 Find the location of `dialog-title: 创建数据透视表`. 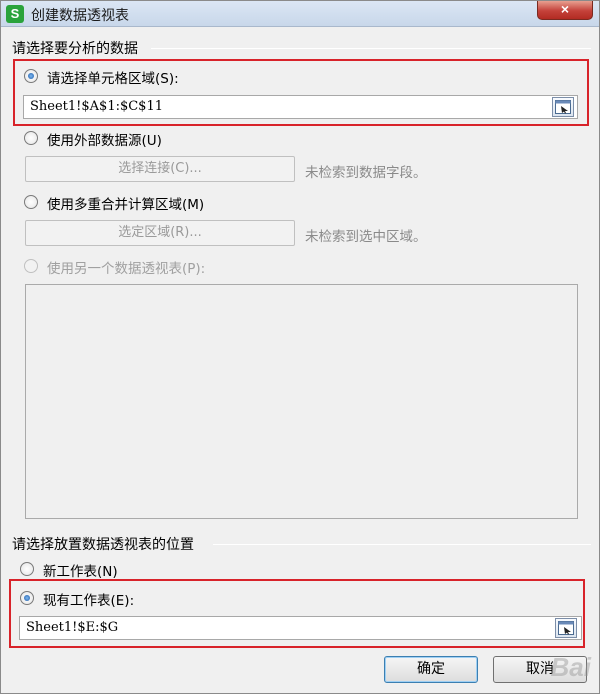

dialog-title: 创建数据透视表 is located at coordinates (80, 16).